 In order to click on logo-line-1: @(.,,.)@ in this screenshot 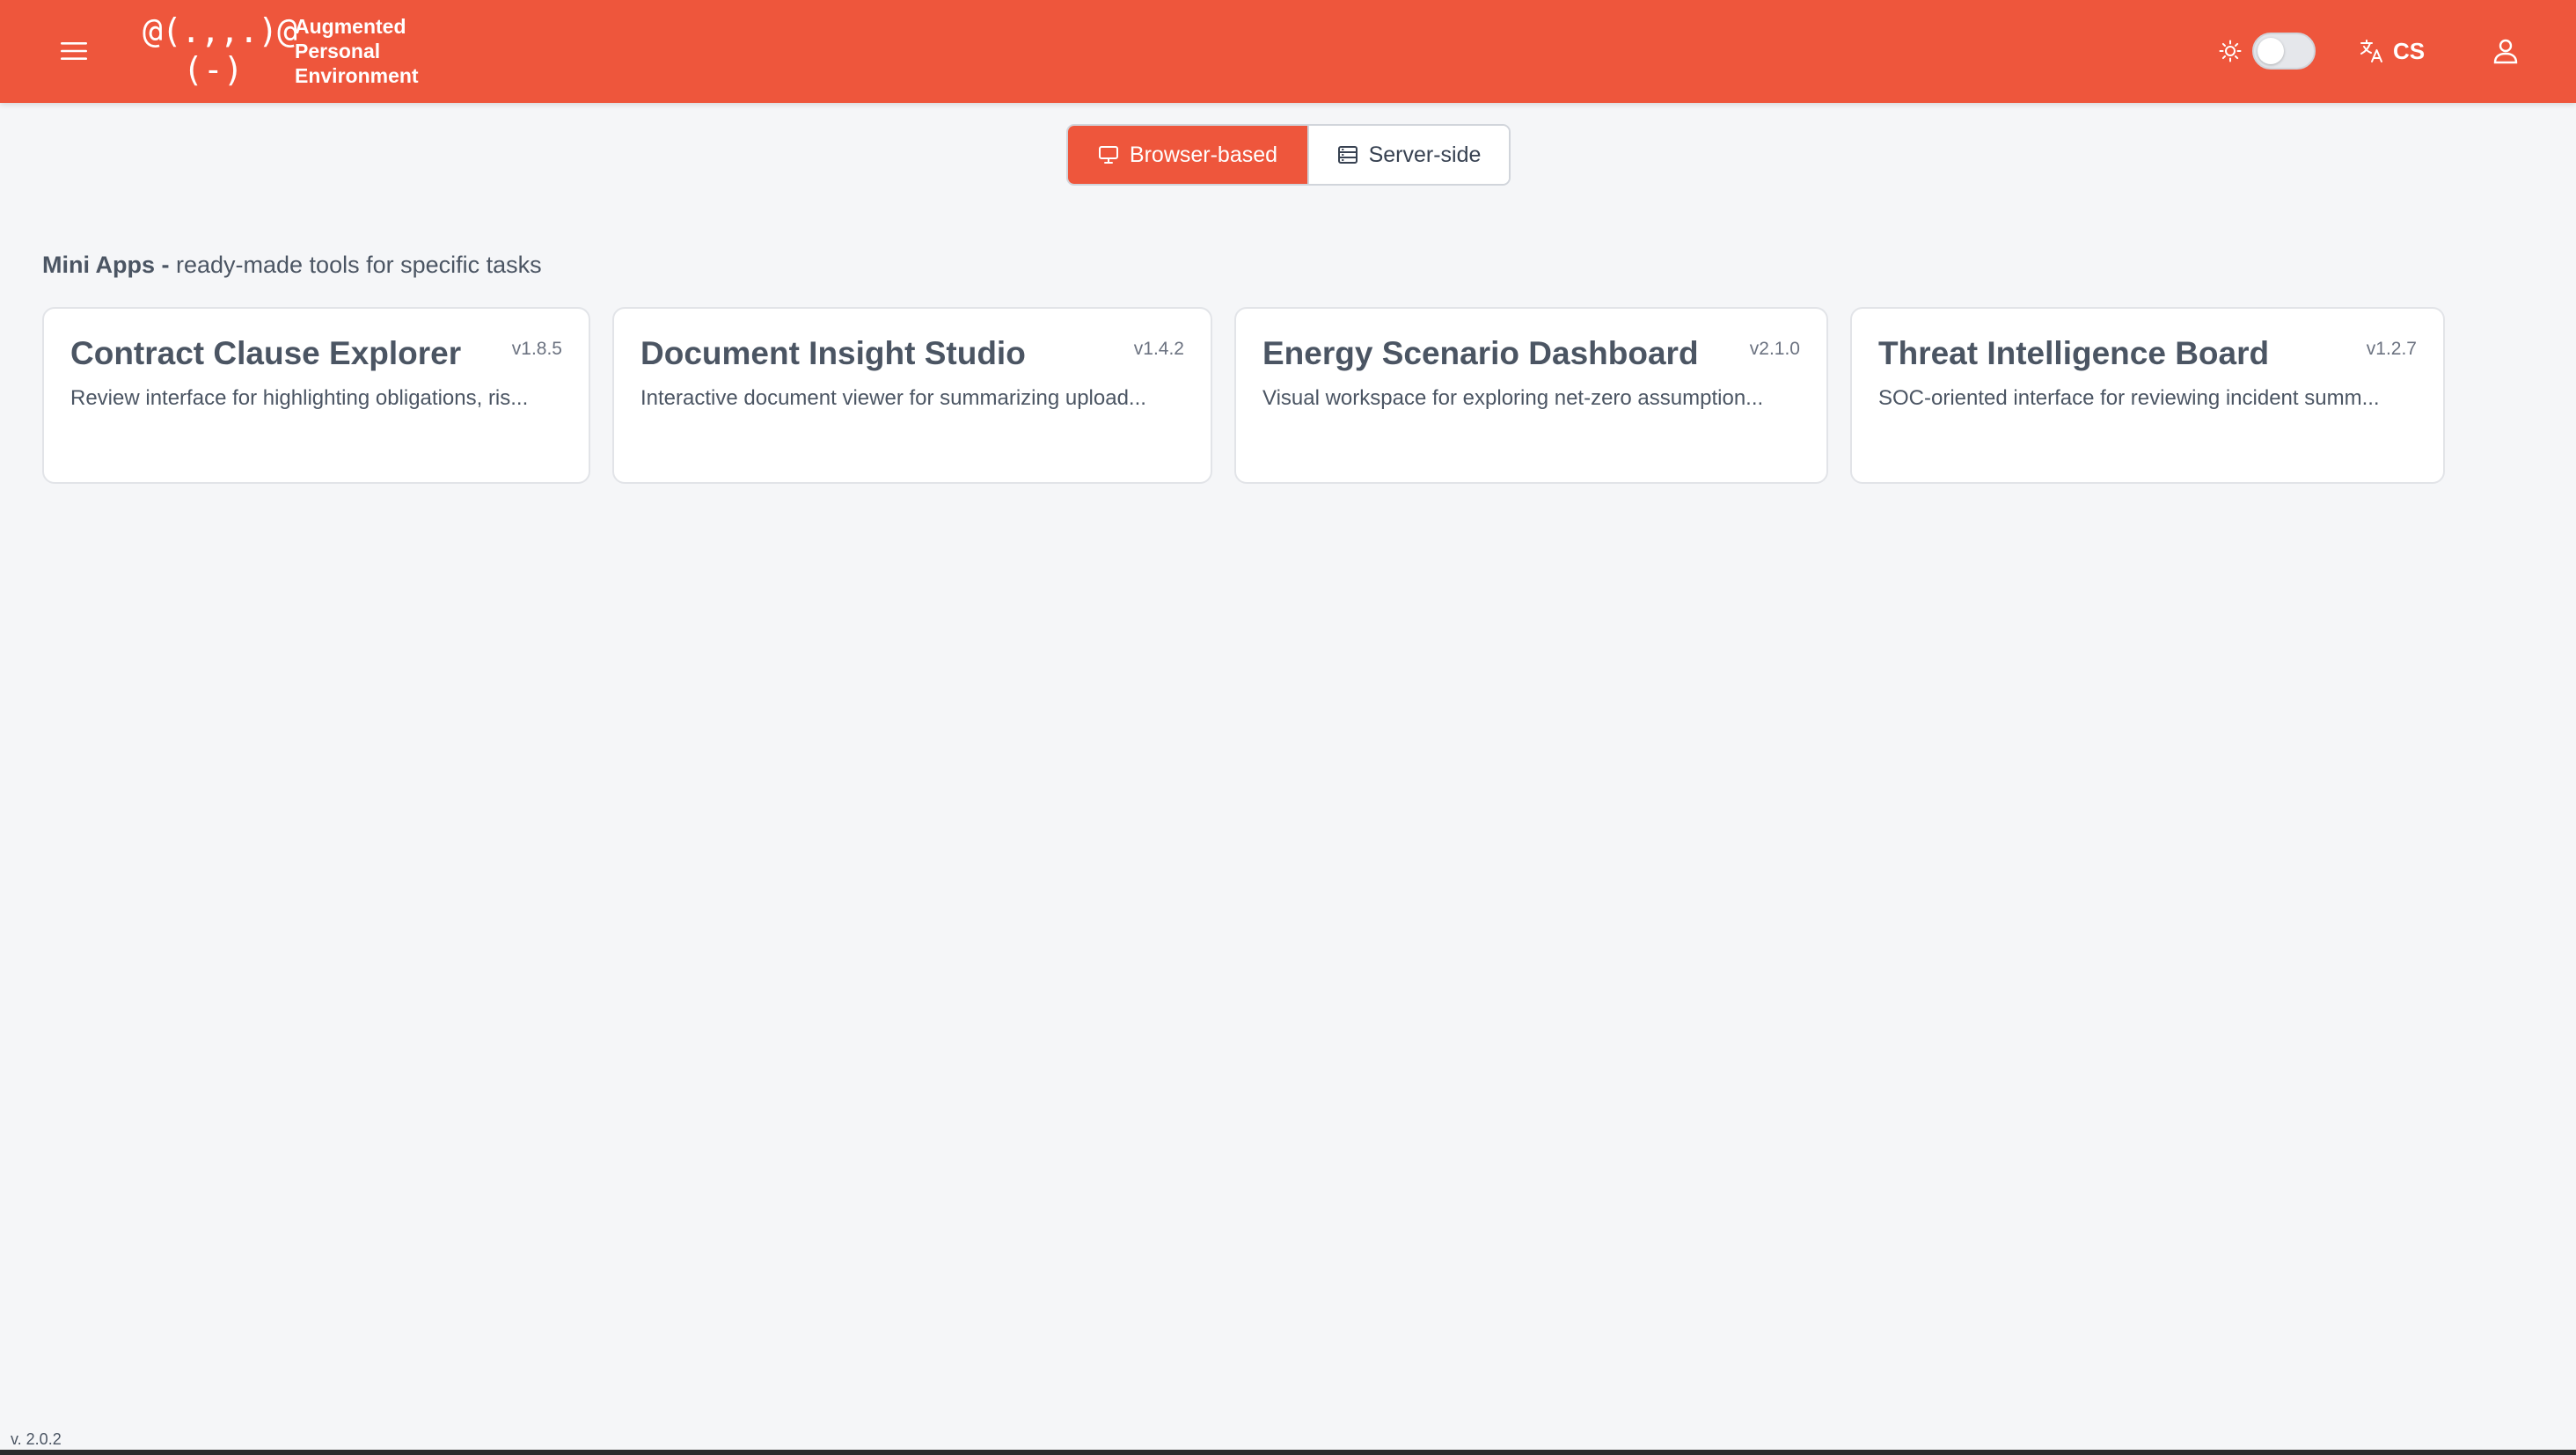, I will do `click(220, 30)`.